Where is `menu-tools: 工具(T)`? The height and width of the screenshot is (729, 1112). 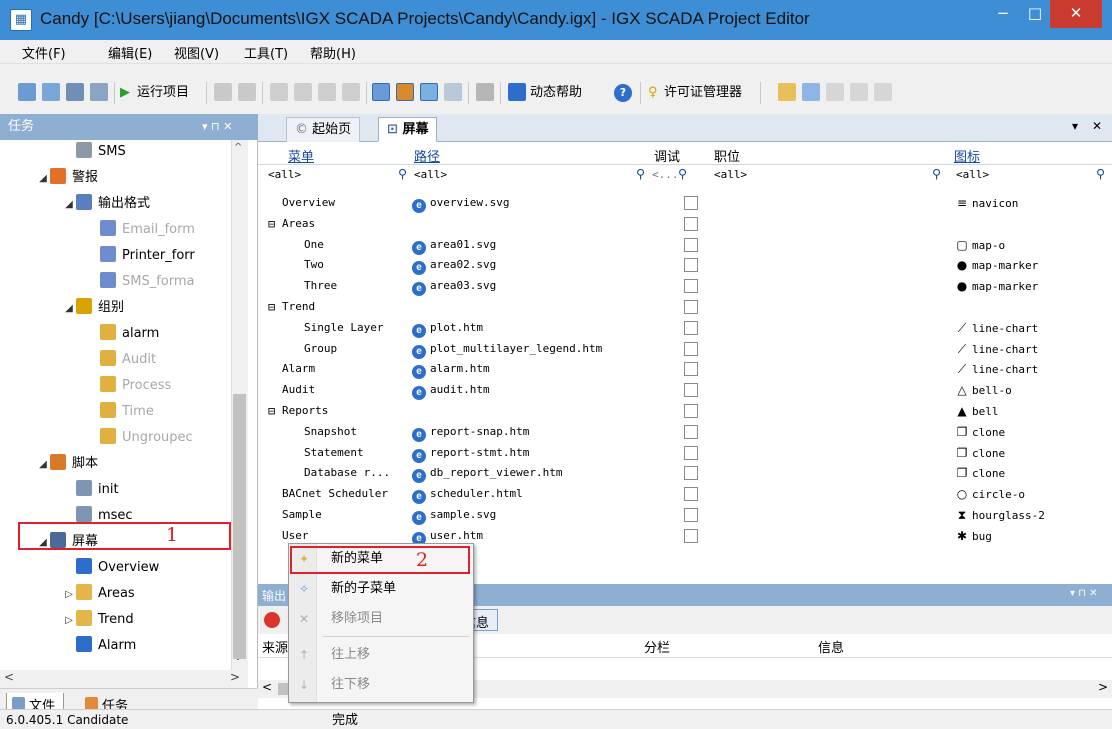
menu-tools: 工具(T) is located at coordinates (266, 52).